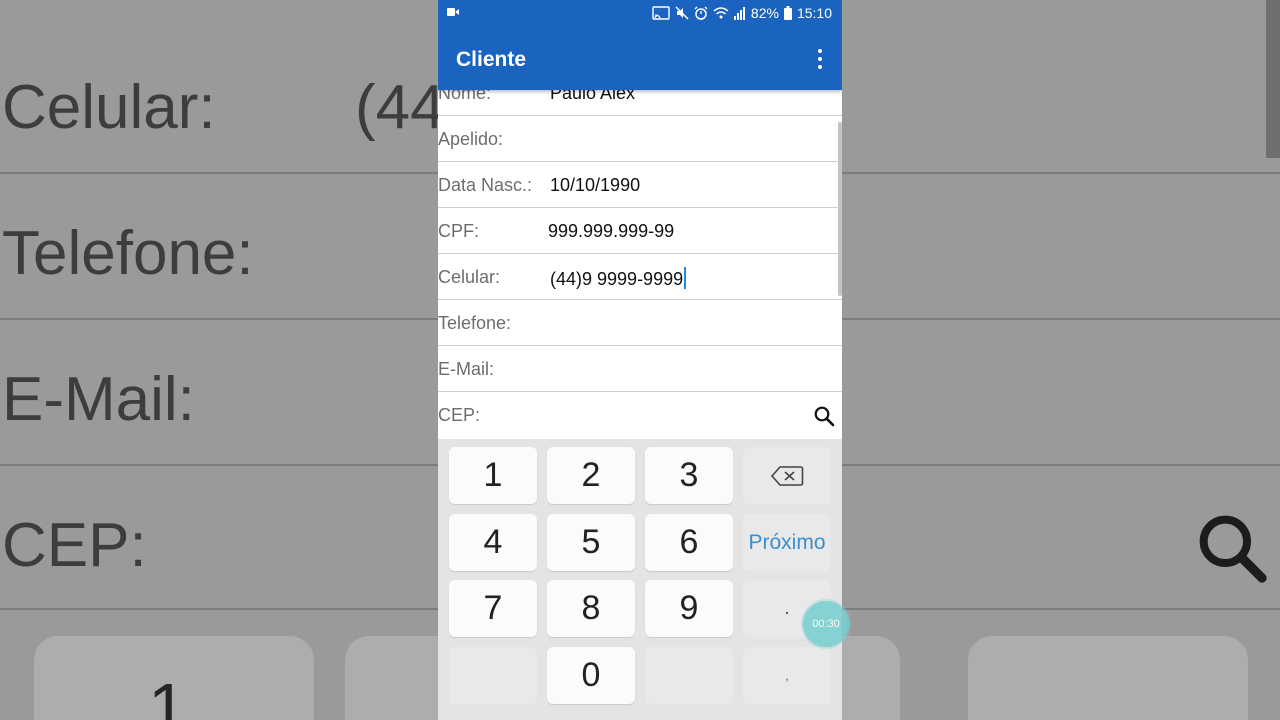  What do you see at coordinates (824, 416) in the screenshot?
I see `search-icon` at bounding box center [824, 416].